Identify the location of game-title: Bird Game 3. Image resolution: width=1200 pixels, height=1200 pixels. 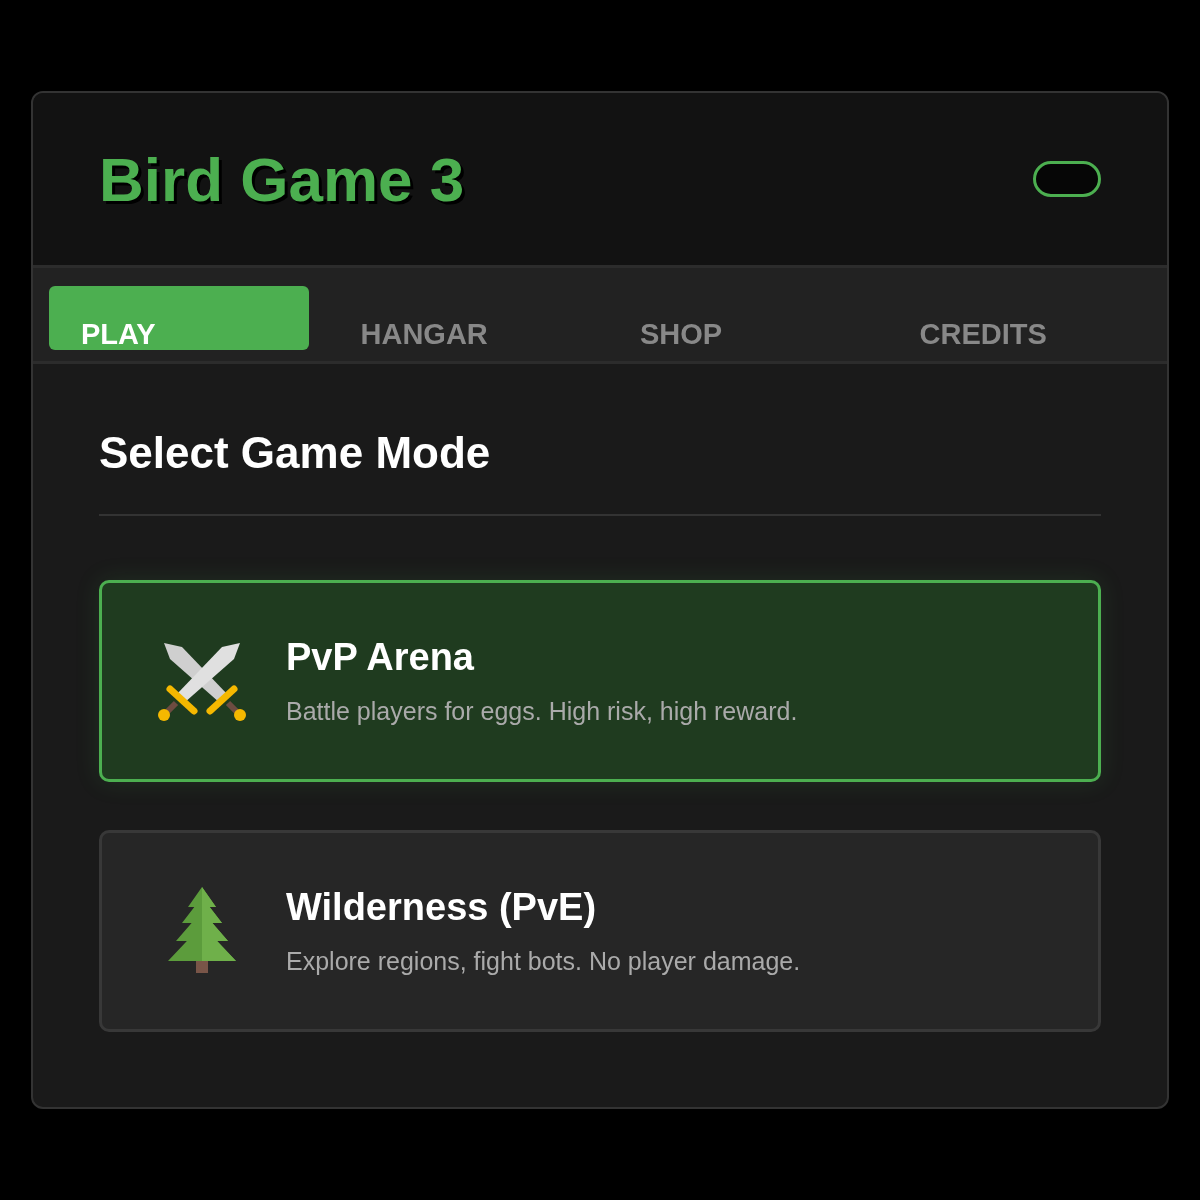
(282, 179).